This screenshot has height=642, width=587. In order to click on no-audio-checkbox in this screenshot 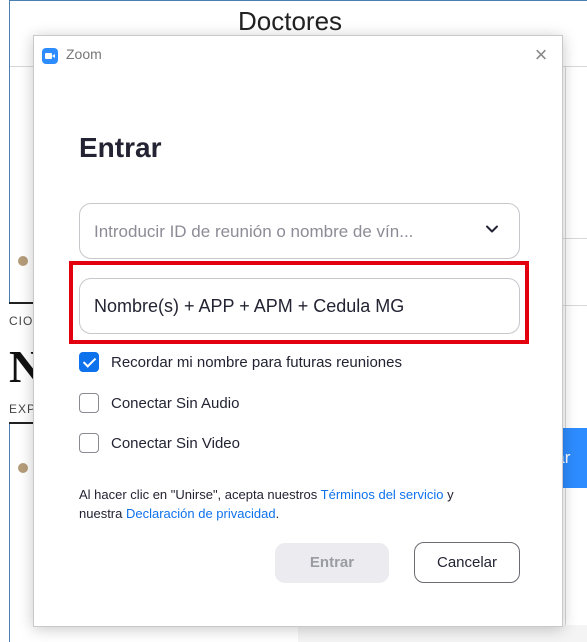, I will do `click(89, 403)`.